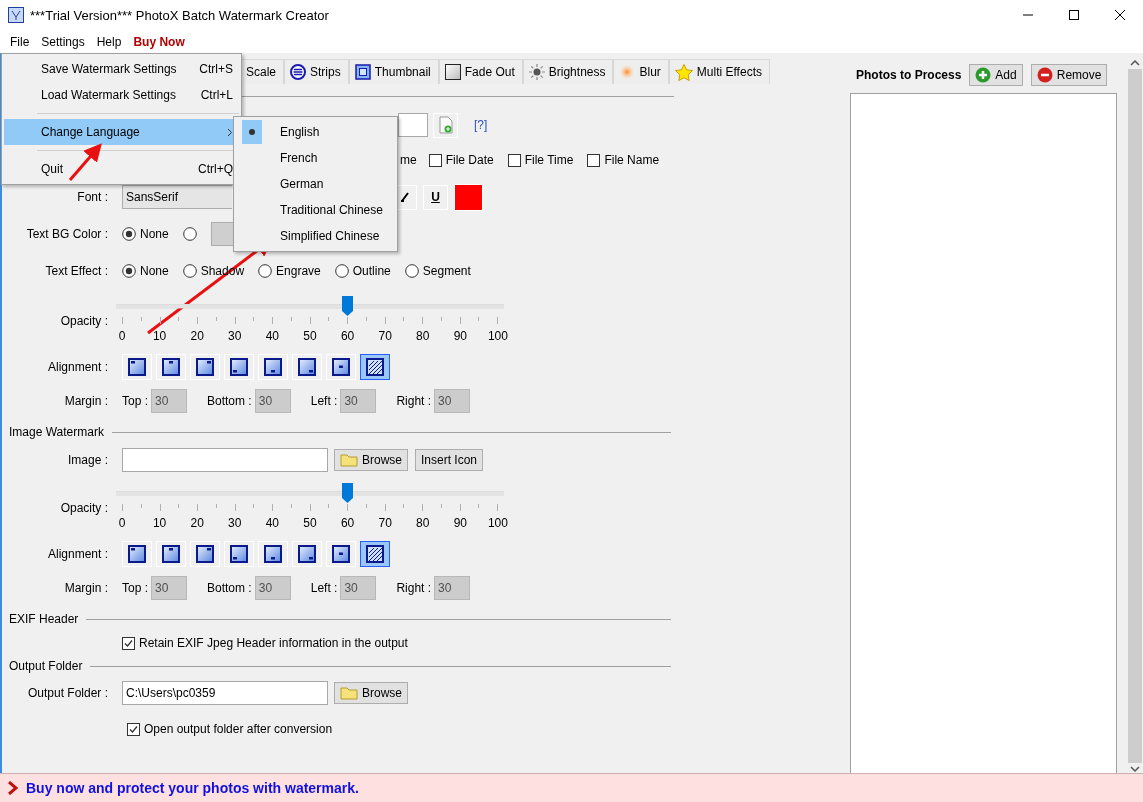  What do you see at coordinates (1120, 15) in the screenshot?
I see `close-icon` at bounding box center [1120, 15].